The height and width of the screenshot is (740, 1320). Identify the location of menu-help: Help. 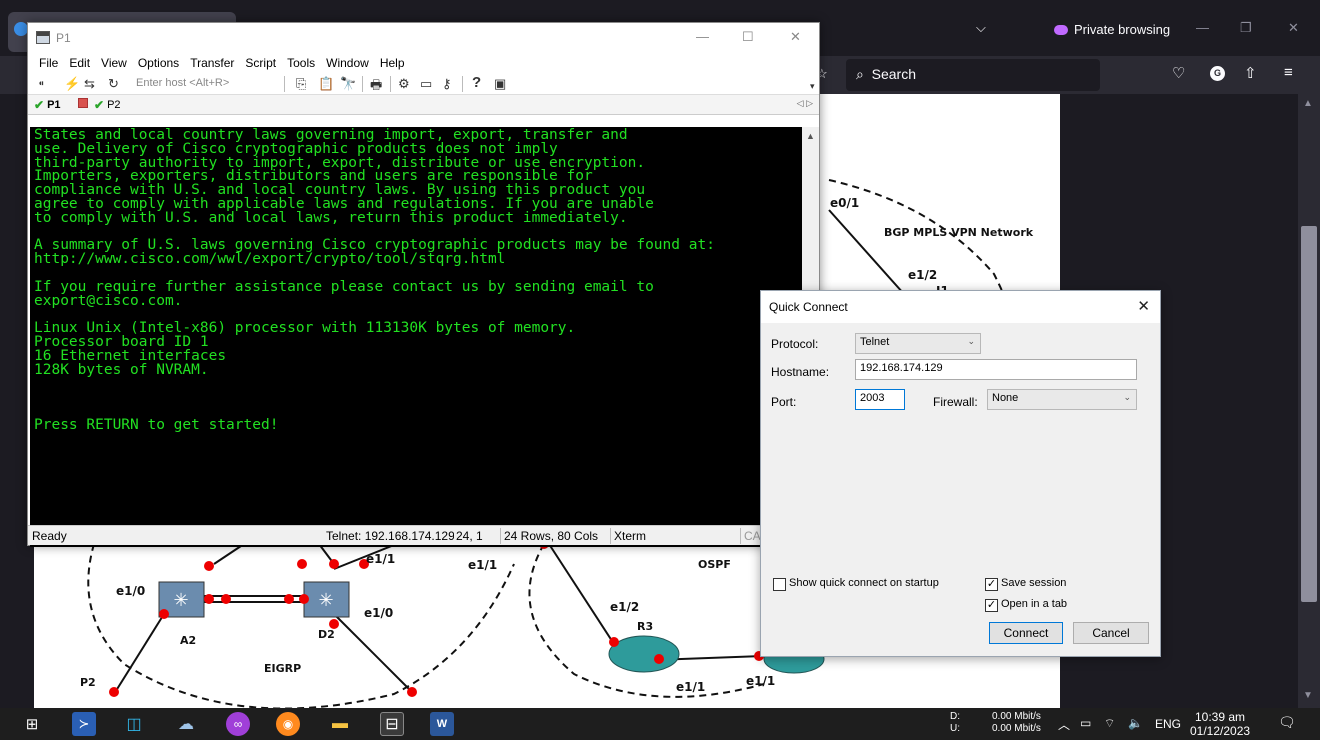
(392, 63).